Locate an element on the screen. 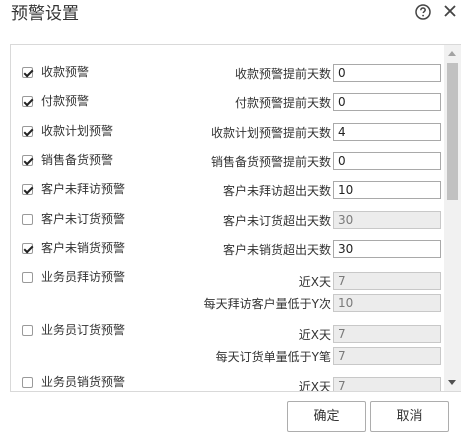 This screenshot has width=461, height=441. checkbox-label: 业务员拜访预警 is located at coordinates (83, 277).